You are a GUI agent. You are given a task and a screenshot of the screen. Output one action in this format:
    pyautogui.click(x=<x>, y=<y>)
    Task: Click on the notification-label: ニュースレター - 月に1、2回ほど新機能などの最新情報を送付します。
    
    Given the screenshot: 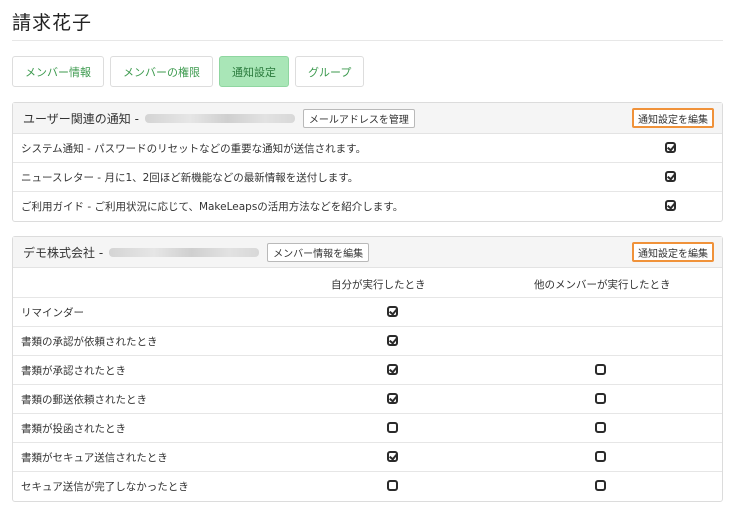 What is the action you would take?
    pyautogui.click(x=190, y=177)
    